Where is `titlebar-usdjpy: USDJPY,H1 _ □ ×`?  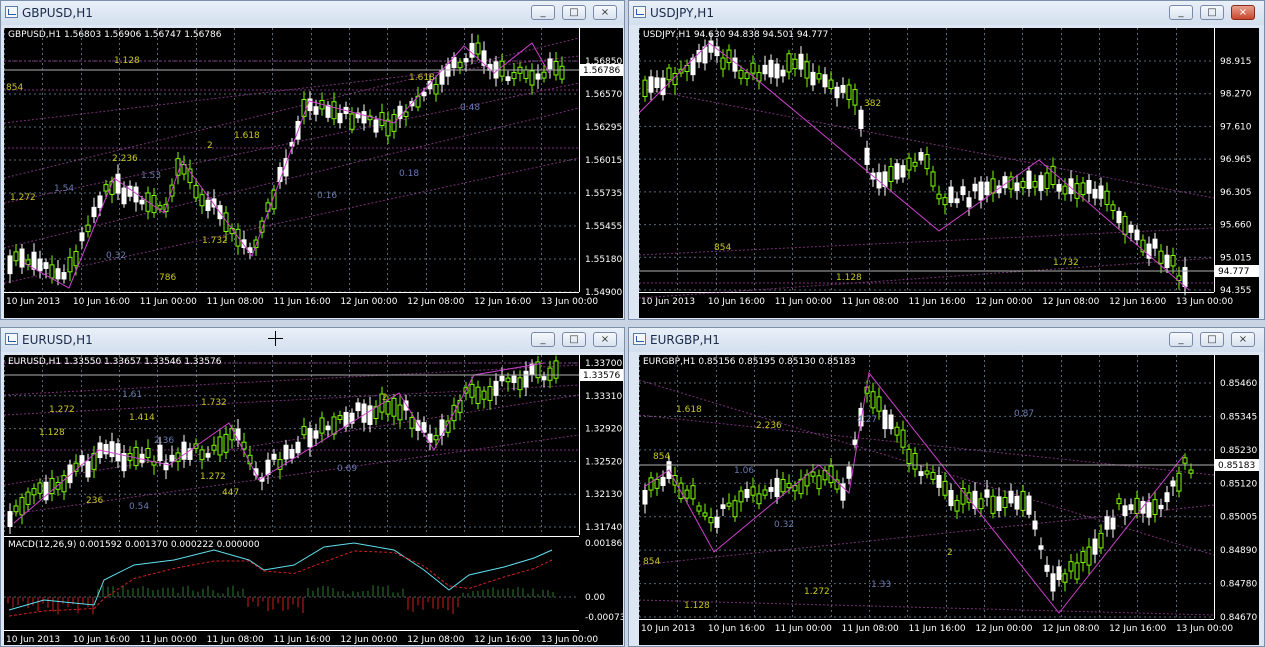
titlebar-usdjpy: USDJPY,H1 _ □ × is located at coordinates (946, 13).